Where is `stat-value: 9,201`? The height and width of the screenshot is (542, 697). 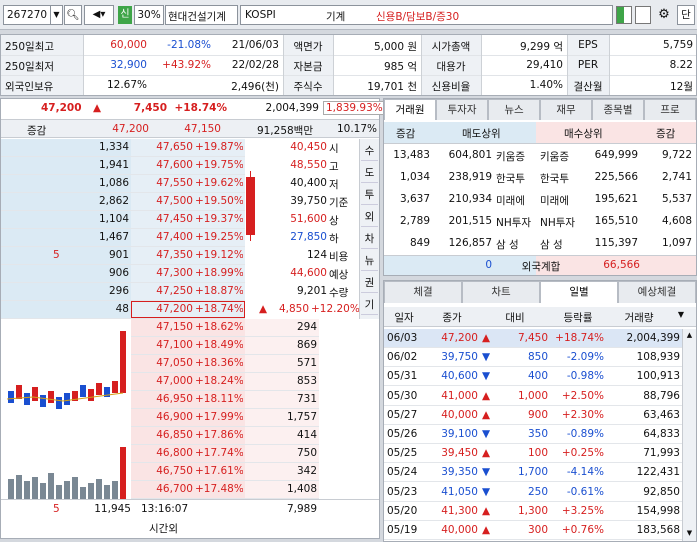 stat-value: 9,201 is located at coordinates (311, 291).